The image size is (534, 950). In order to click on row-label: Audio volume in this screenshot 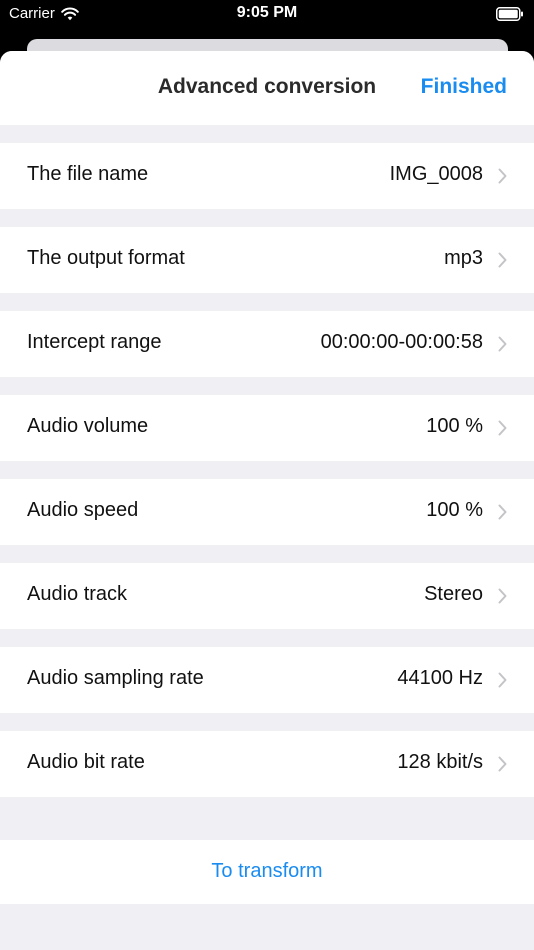, I will do `click(88, 426)`.